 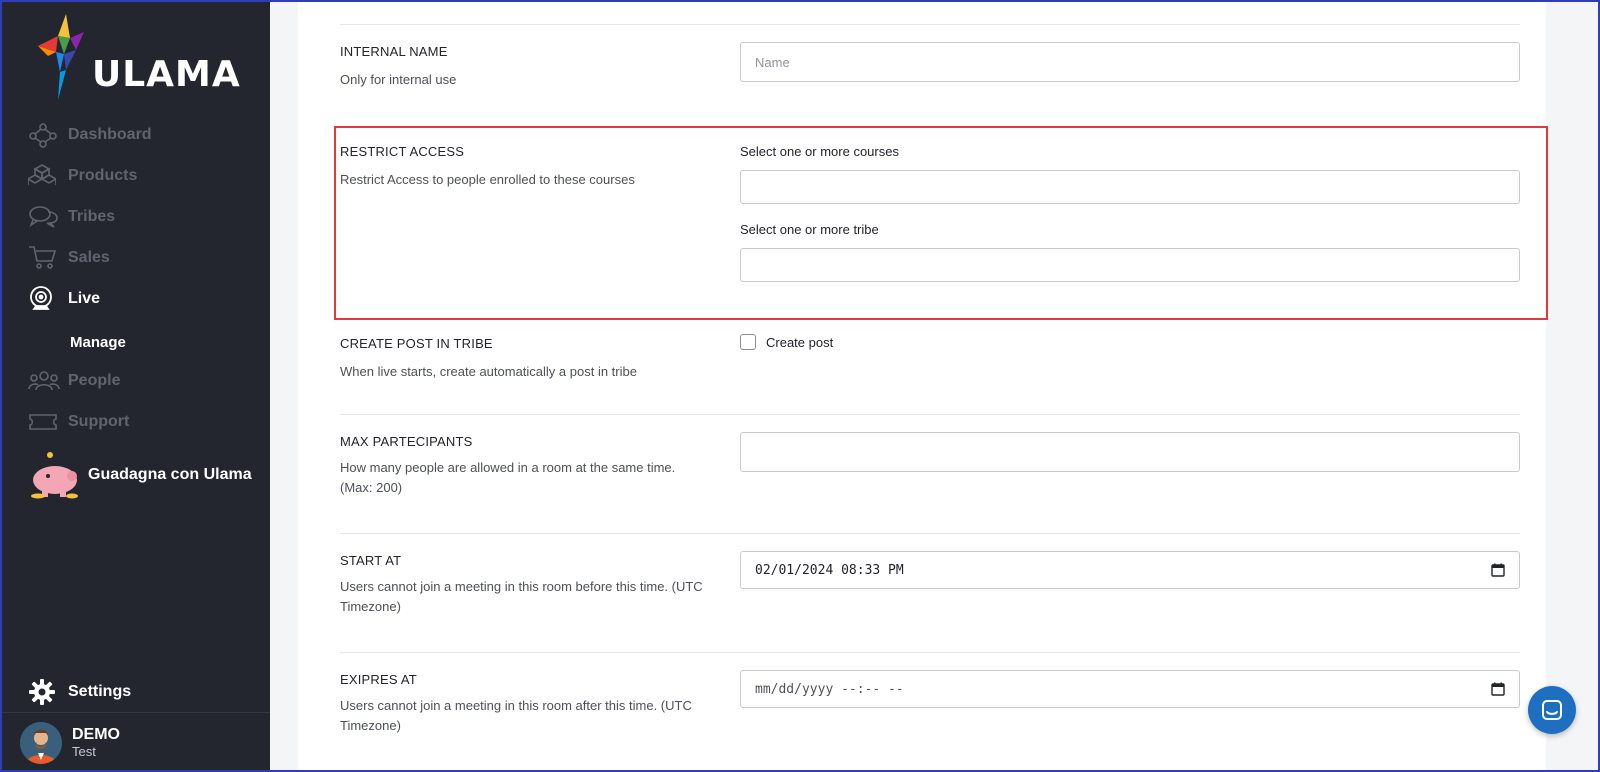 What do you see at coordinates (44, 422) in the screenshot?
I see `ticket-icon` at bounding box center [44, 422].